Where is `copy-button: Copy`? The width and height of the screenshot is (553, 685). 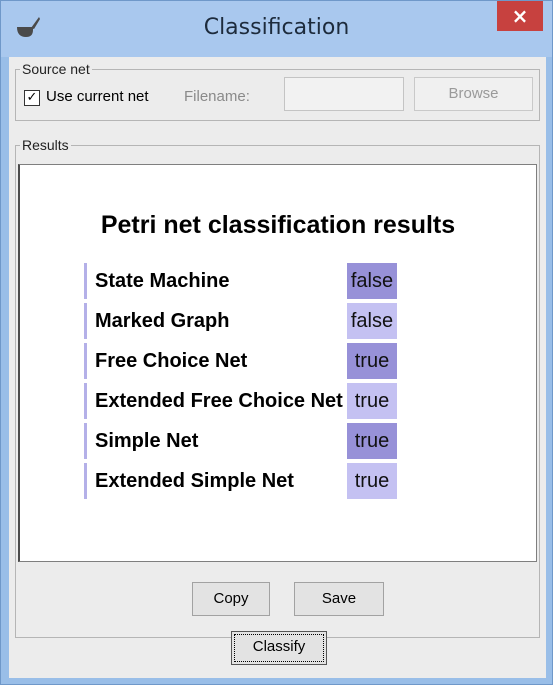 copy-button: Copy is located at coordinates (231, 599).